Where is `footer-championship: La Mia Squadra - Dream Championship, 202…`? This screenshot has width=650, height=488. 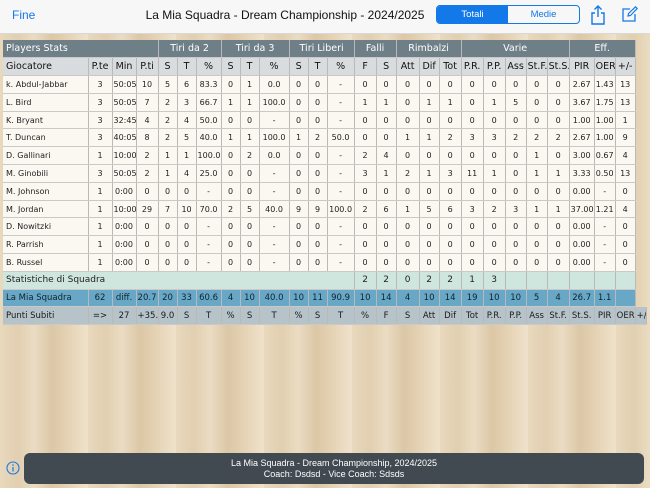
footer-championship: La Mia Squadra - Dream Championship, 202… is located at coordinates (334, 463).